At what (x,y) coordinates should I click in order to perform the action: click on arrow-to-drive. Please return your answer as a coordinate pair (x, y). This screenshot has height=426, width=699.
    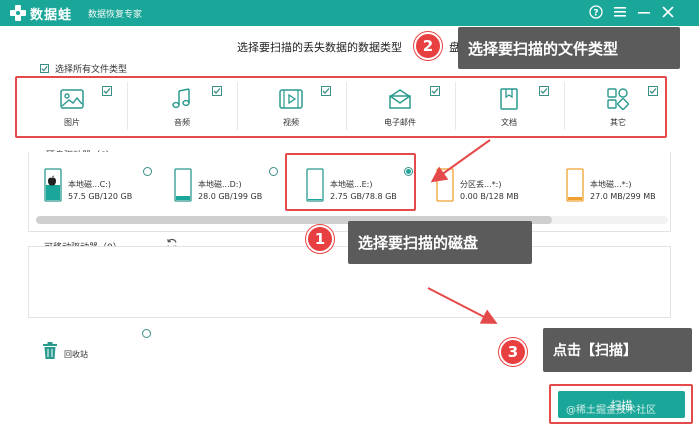
    Looking at the image, I should click on (460, 161).